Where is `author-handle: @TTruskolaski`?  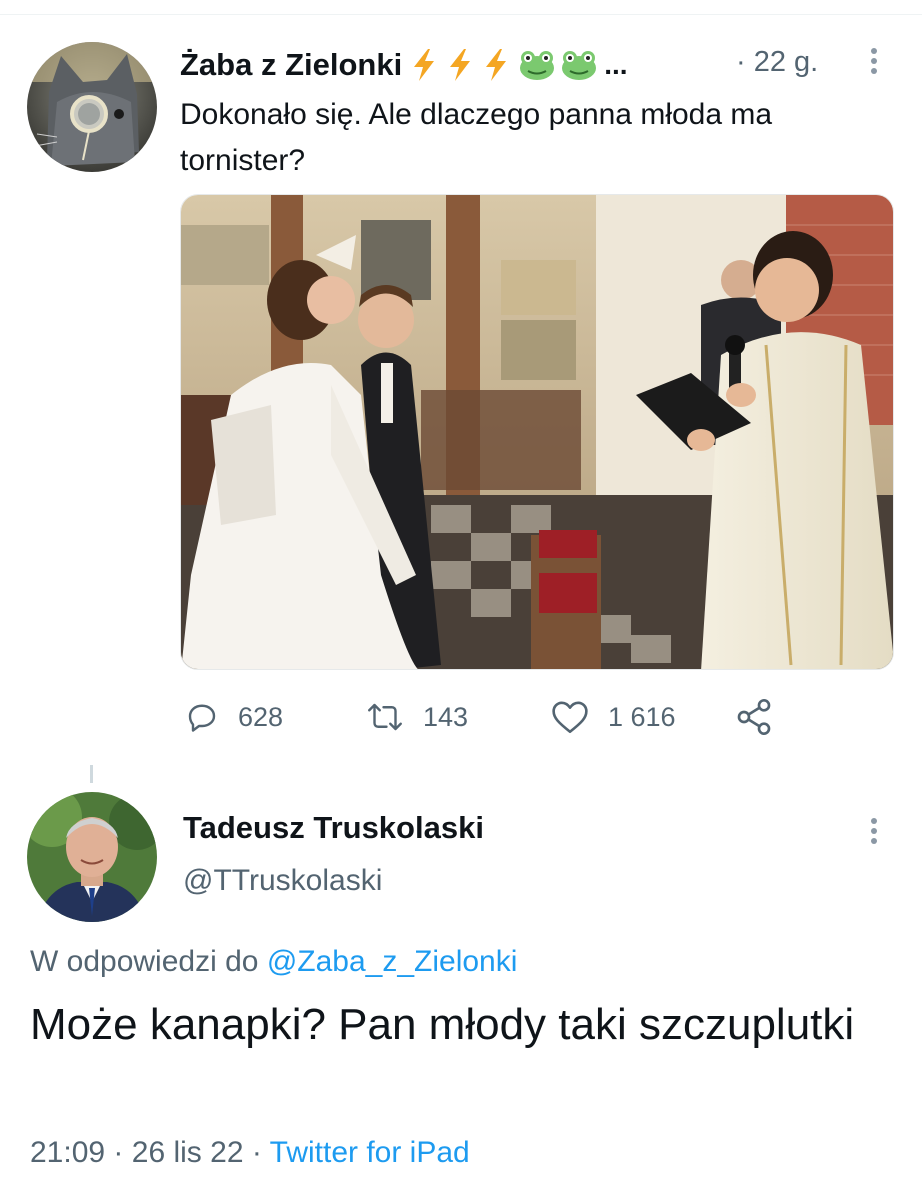
author-handle: @TTruskolaski is located at coordinates (282, 881).